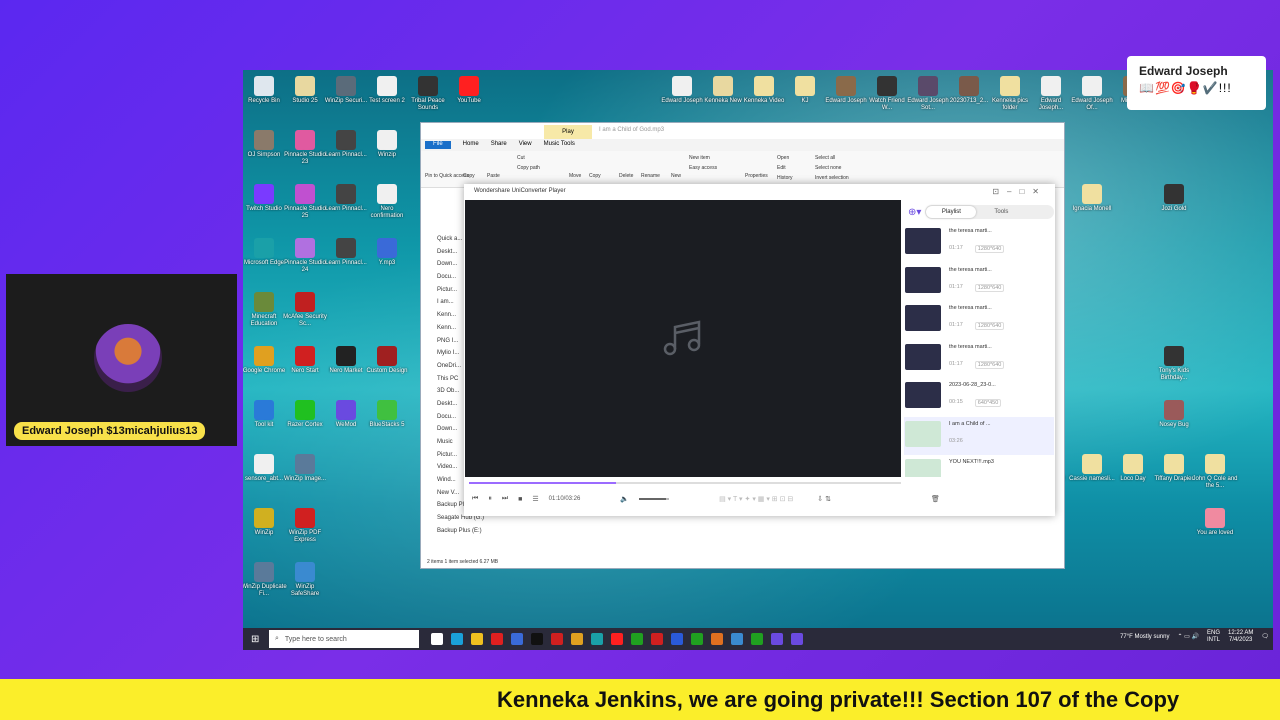 The height and width of the screenshot is (720, 1280). Describe the element at coordinates (805, 90) in the screenshot. I see `desktop-icon: KJ` at that location.